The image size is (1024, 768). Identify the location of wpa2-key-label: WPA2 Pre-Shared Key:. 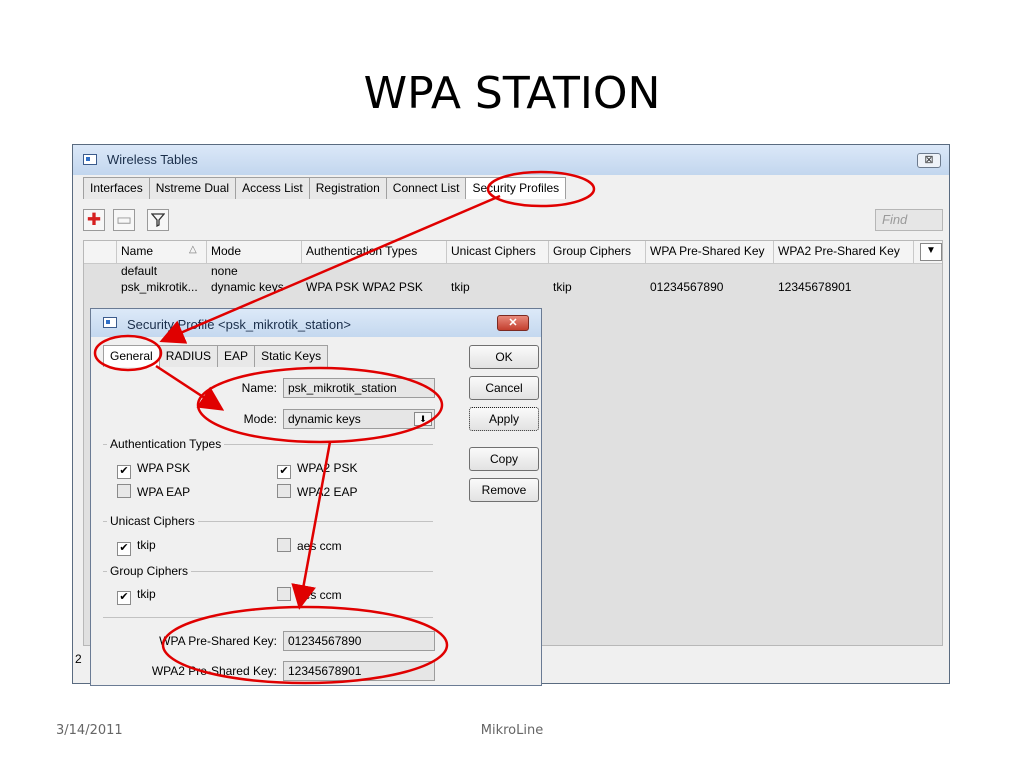
(214, 671).